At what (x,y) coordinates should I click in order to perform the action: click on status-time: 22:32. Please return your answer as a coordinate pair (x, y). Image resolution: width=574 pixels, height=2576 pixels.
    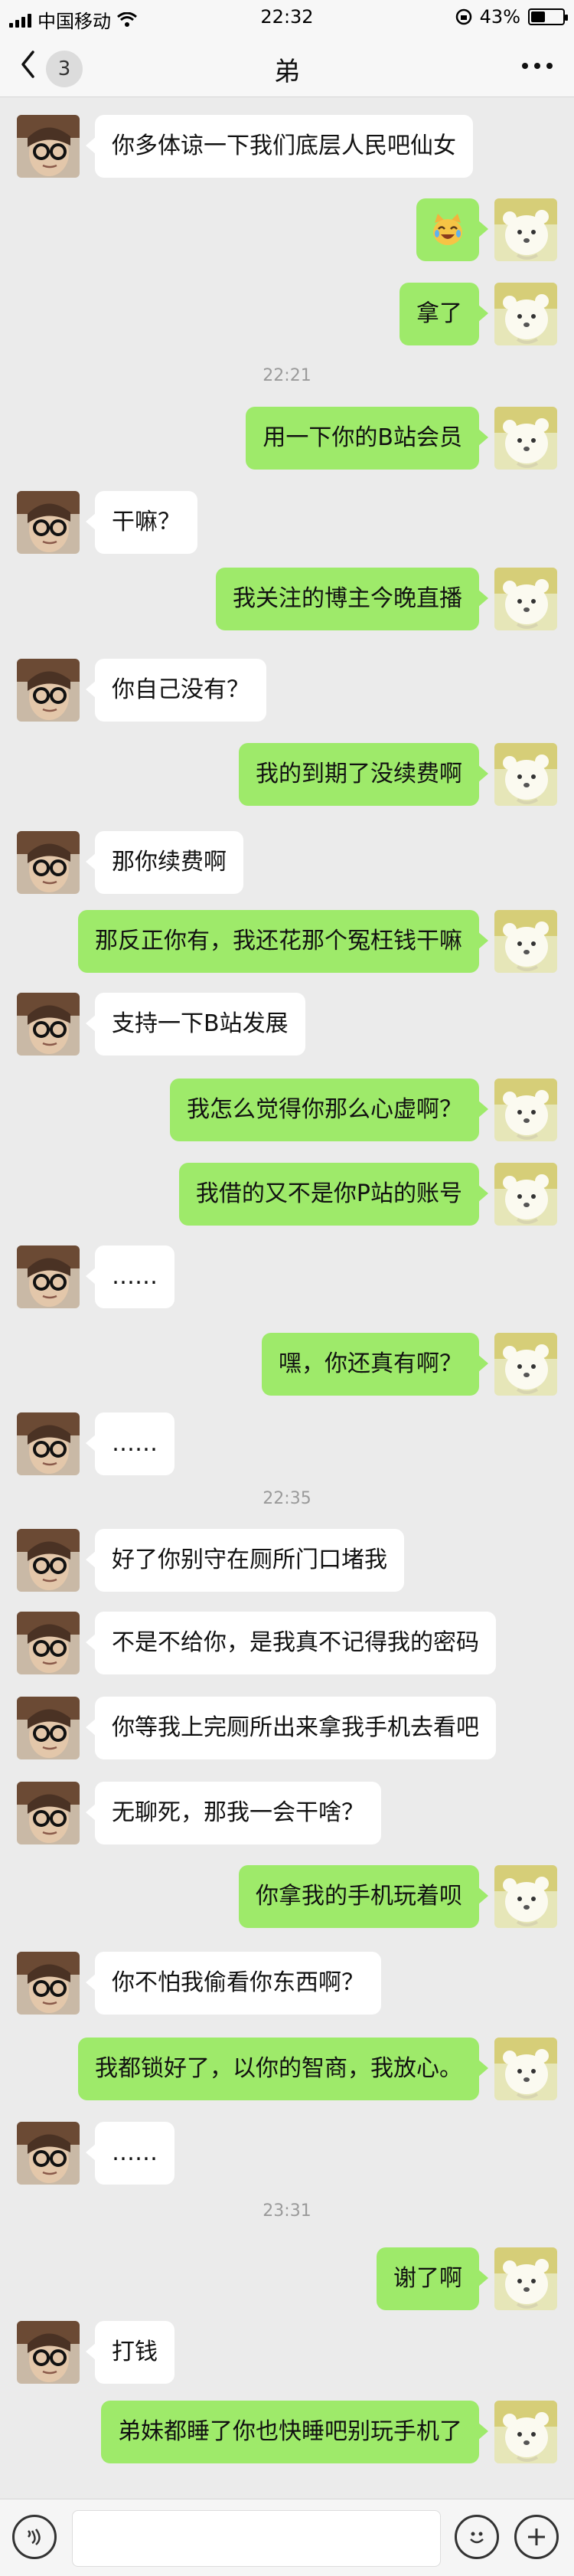
    Looking at the image, I should click on (287, 17).